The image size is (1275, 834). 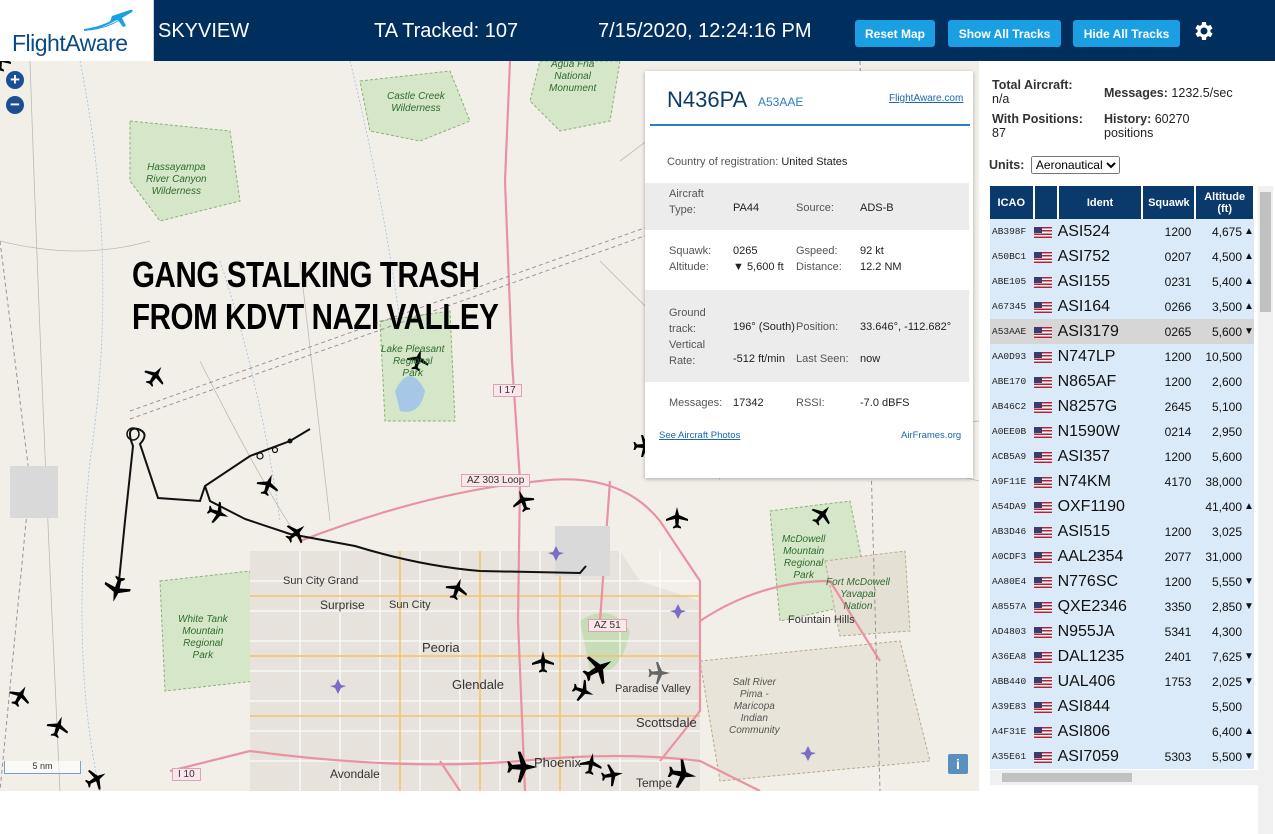 I want to click on row-altitude: 5,600, so click(x=1219, y=456).